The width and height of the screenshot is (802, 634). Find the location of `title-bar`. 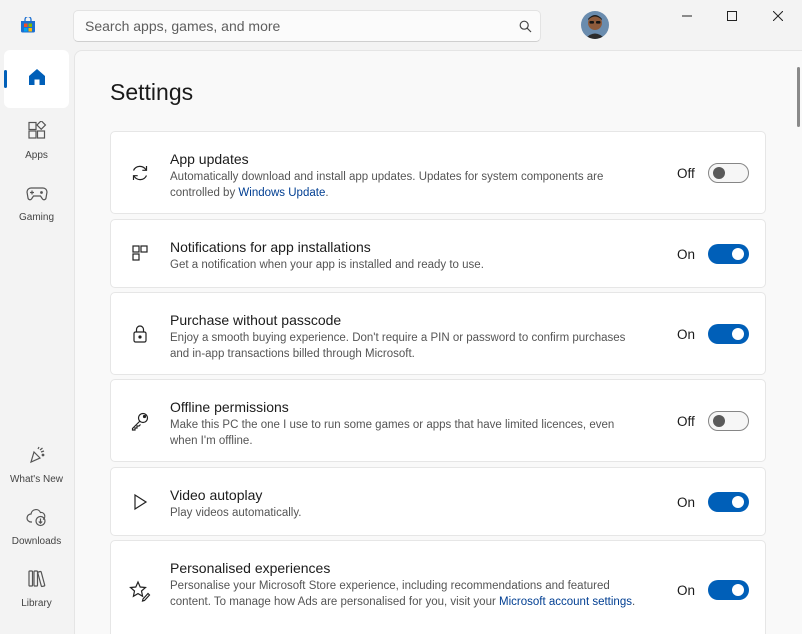

title-bar is located at coordinates (401, 25).